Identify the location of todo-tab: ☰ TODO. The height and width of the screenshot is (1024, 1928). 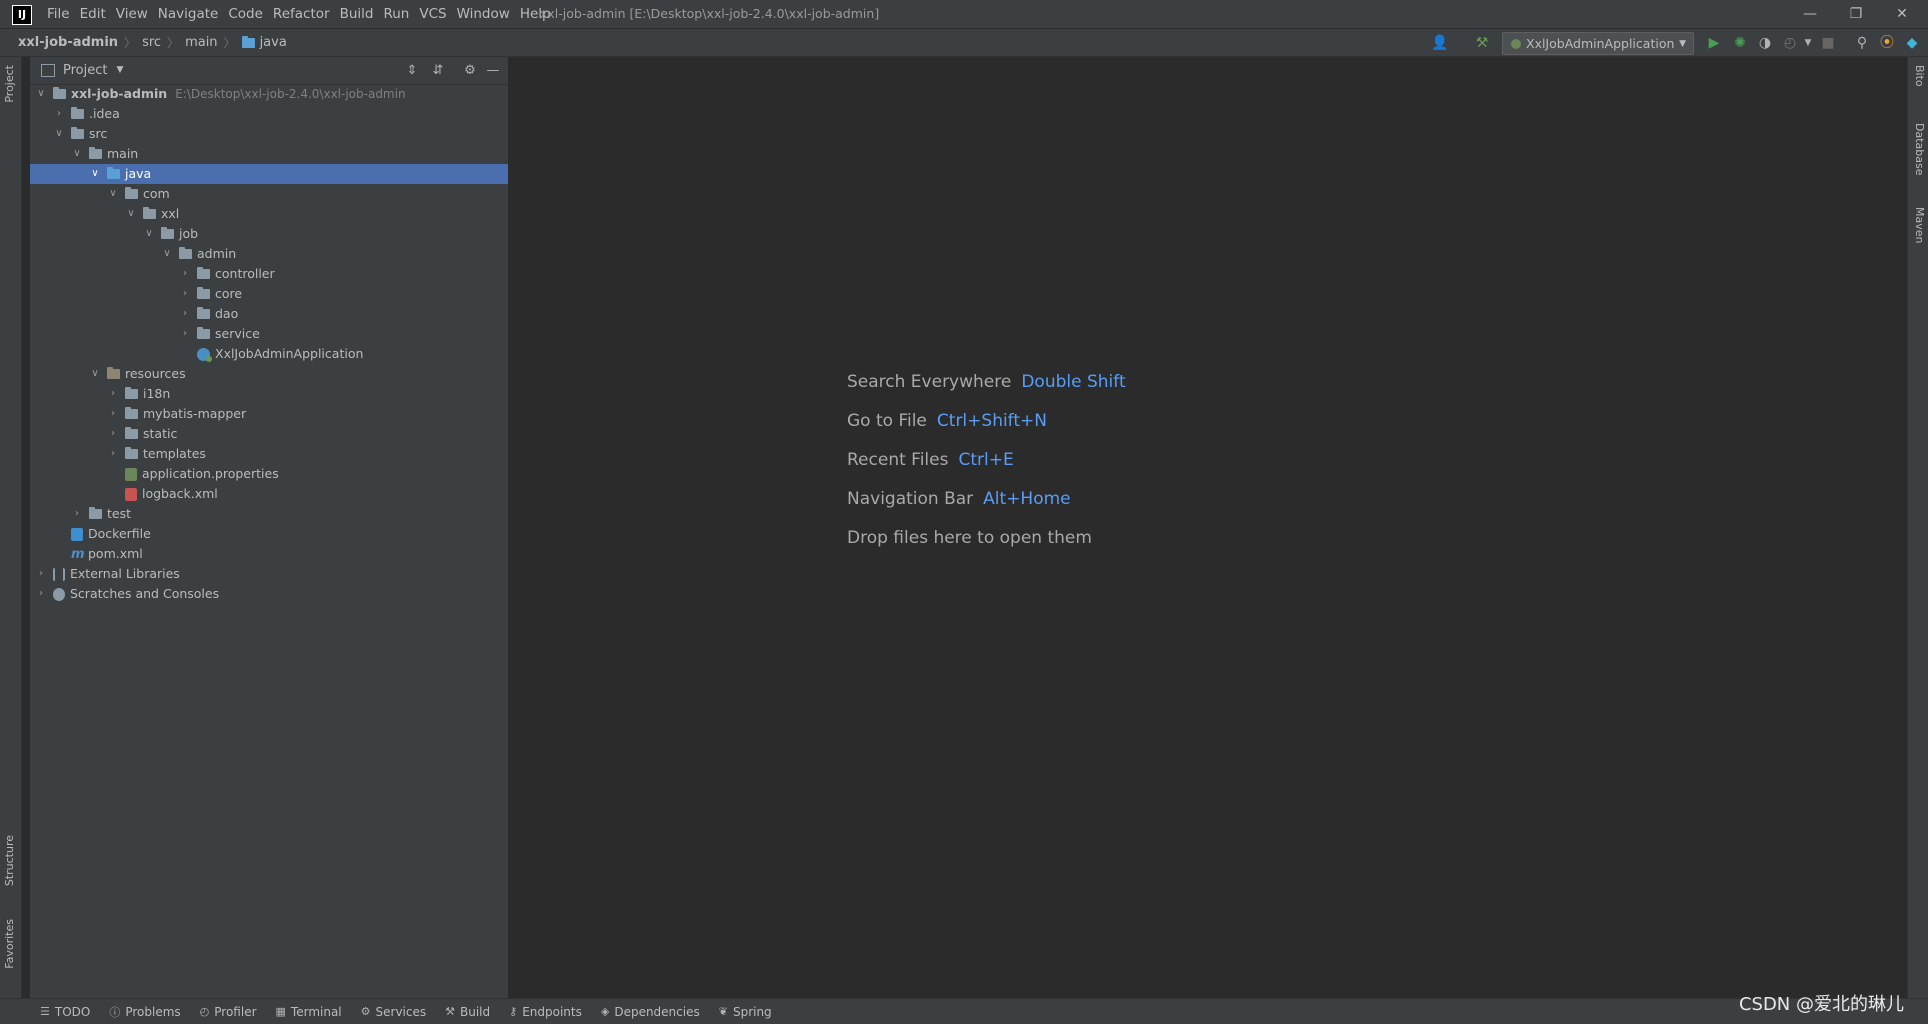
(64, 1012).